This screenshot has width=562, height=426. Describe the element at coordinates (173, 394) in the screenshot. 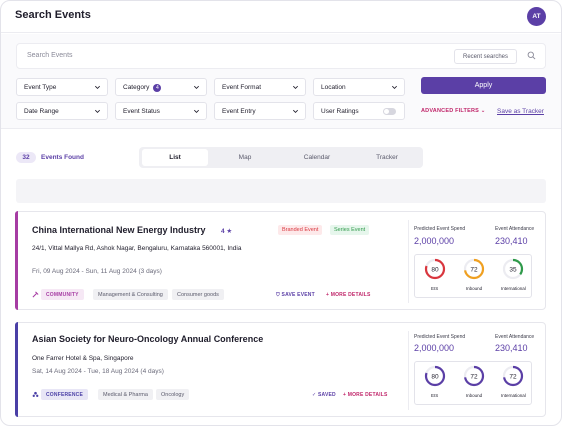

I see `event-tag: Oncology` at that location.